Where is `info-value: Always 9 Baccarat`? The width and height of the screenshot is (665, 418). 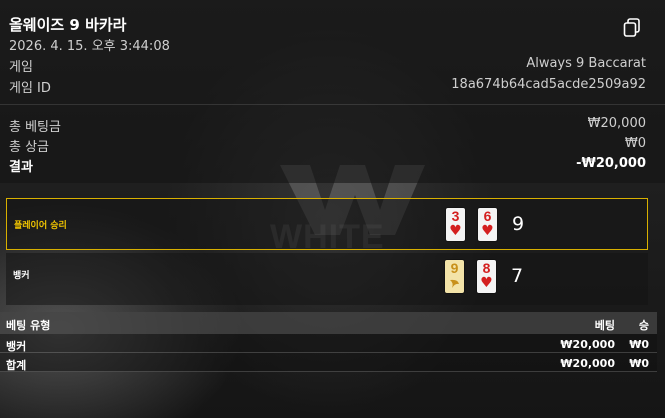 info-value: Always 9 Baccarat is located at coordinates (586, 63).